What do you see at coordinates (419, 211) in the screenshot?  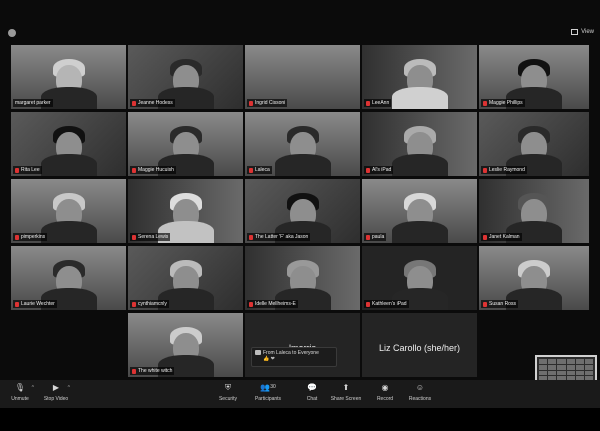 I see `participant-tile: paula` at bounding box center [419, 211].